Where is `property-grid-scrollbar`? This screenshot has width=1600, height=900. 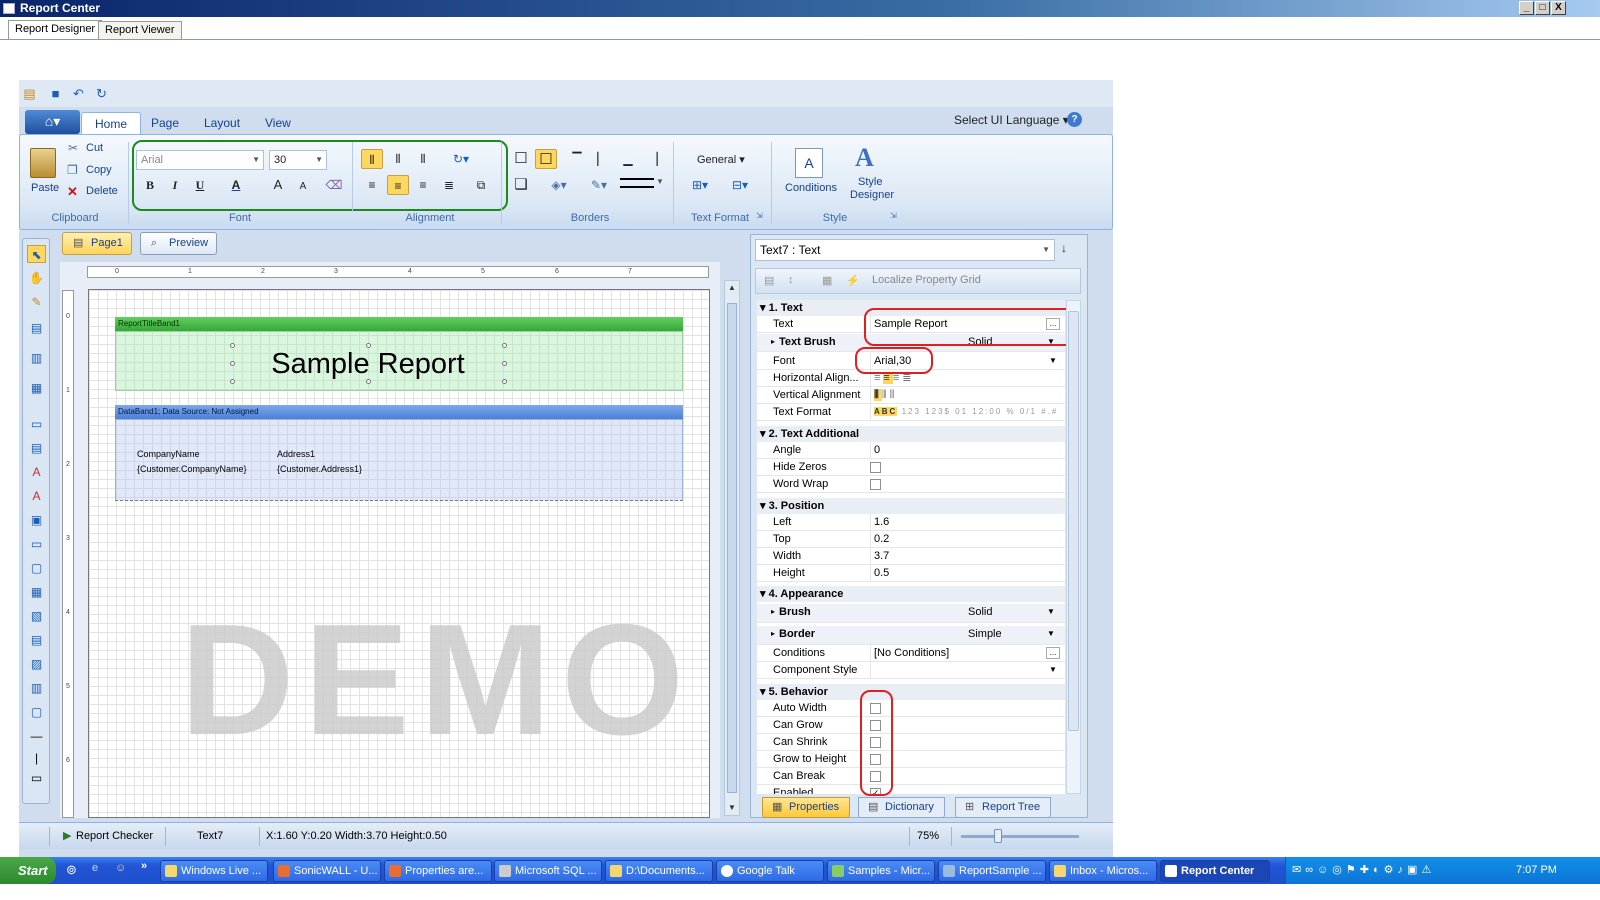 property-grid-scrollbar is located at coordinates (1073, 547).